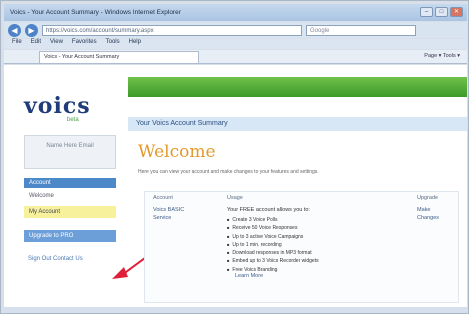 Image resolution: width=469 pixels, height=314 pixels. Describe the element at coordinates (235, 198) in the screenshot. I see `header-usage: Usage` at that location.